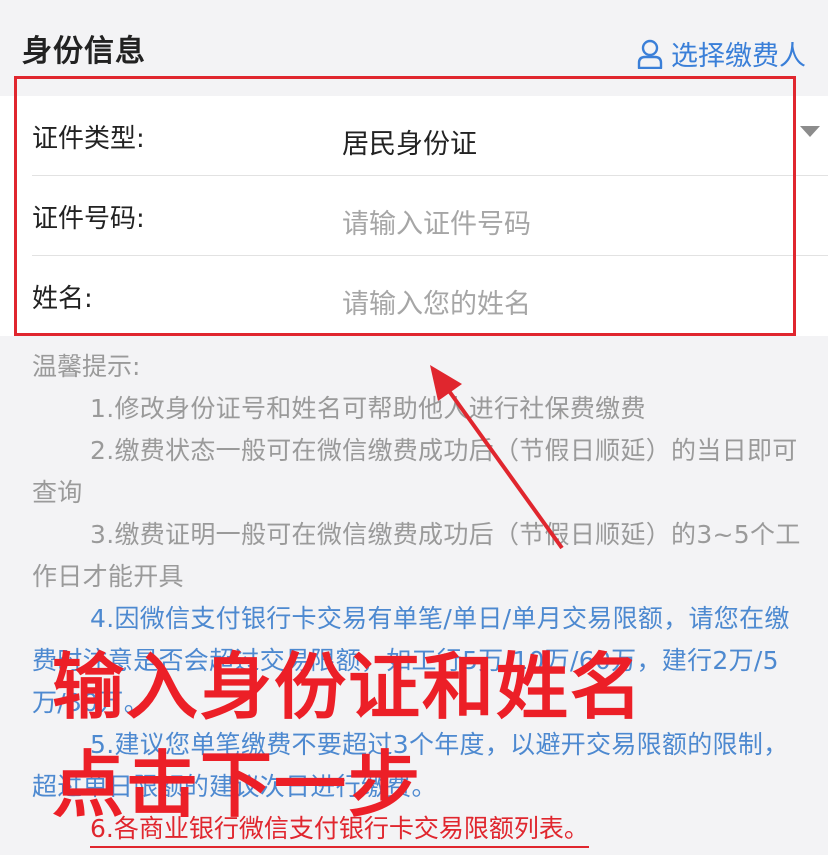 This screenshot has width=828, height=855. I want to click on tip-item: 3.缴费证明一般可在微信缴费成功后（节假日顺延）的3~5个工作日才能开具, so click(416, 555).